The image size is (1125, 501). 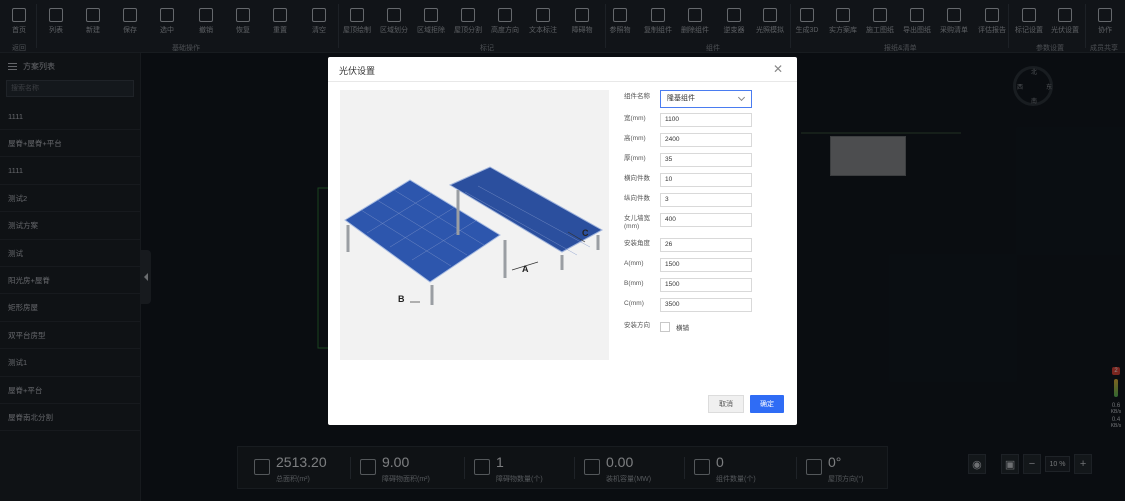 I want to click on label-b: B, so click(x=401, y=299).